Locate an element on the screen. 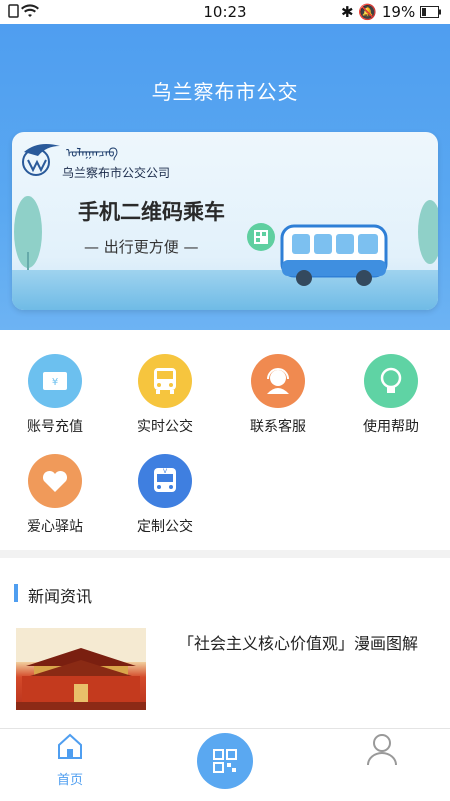 This screenshot has height=801, width=450. mute-icon: 🔕 is located at coordinates (368, 12).